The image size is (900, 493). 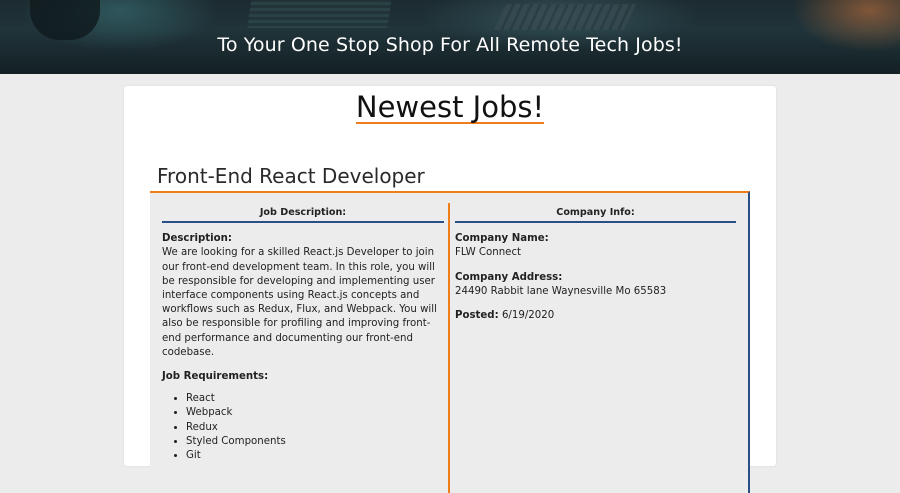 What do you see at coordinates (291, 176) in the screenshot?
I see `job-title: Front-End React Developer` at bounding box center [291, 176].